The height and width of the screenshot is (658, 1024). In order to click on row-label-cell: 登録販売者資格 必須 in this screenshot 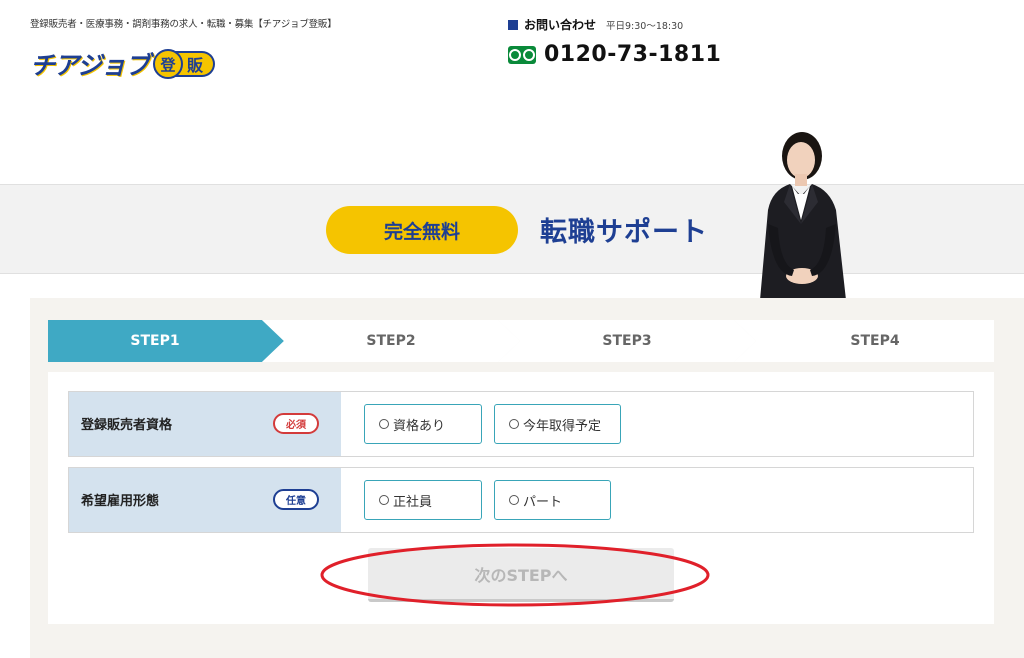, I will do `click(205, 424)`.